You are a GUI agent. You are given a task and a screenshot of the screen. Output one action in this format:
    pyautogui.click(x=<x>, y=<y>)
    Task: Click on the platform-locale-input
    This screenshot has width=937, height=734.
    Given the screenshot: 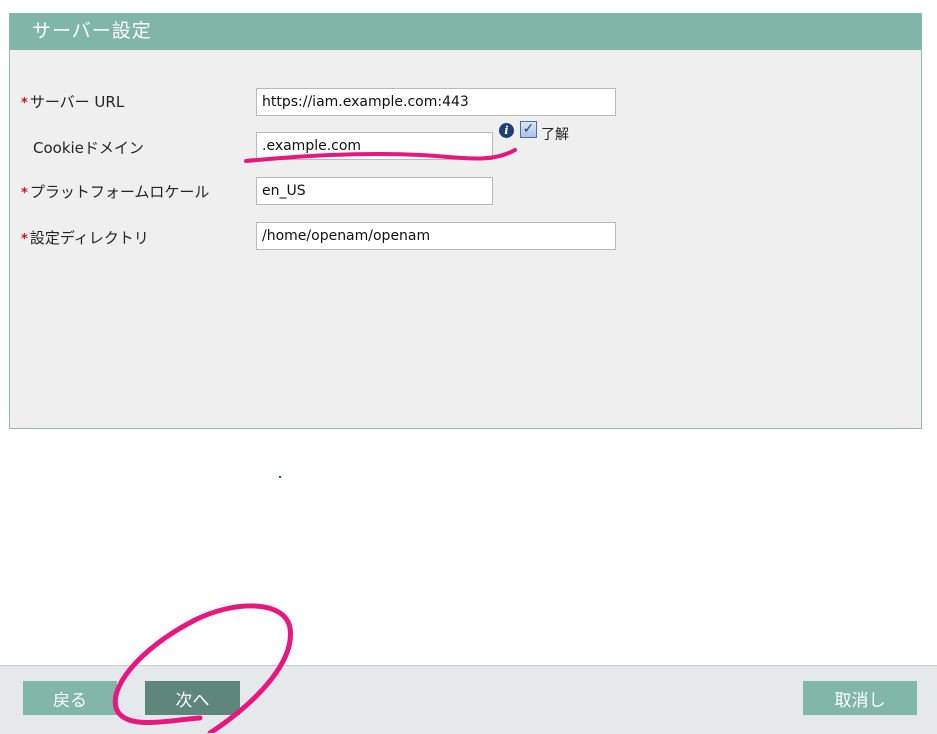 What is the action you would take?
    pyautogui.click(x=374, y=191)
    